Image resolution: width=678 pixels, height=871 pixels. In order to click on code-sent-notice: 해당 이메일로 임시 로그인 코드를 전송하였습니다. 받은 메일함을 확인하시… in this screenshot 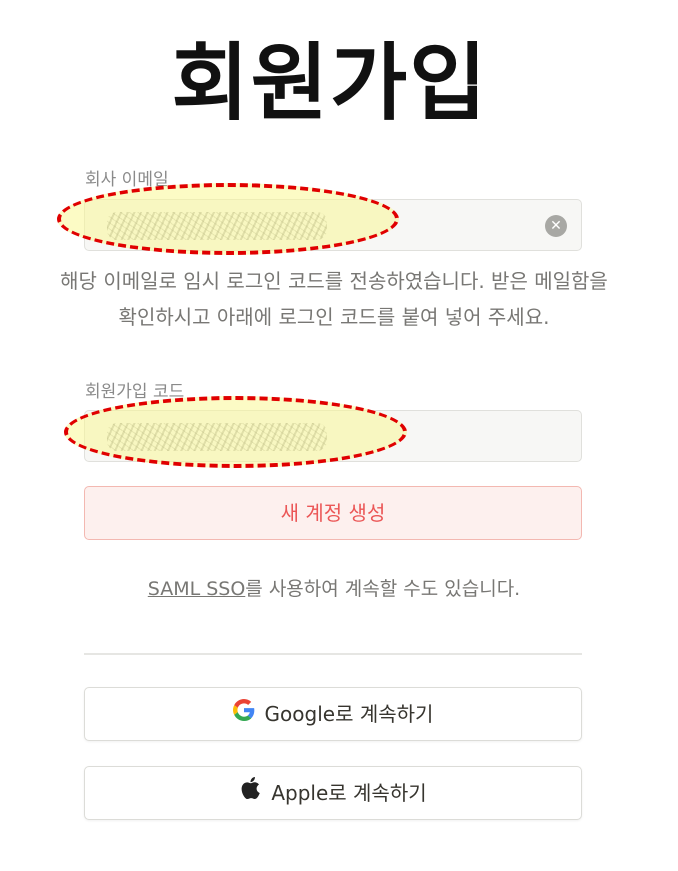, I will do `click(334, 299)`.